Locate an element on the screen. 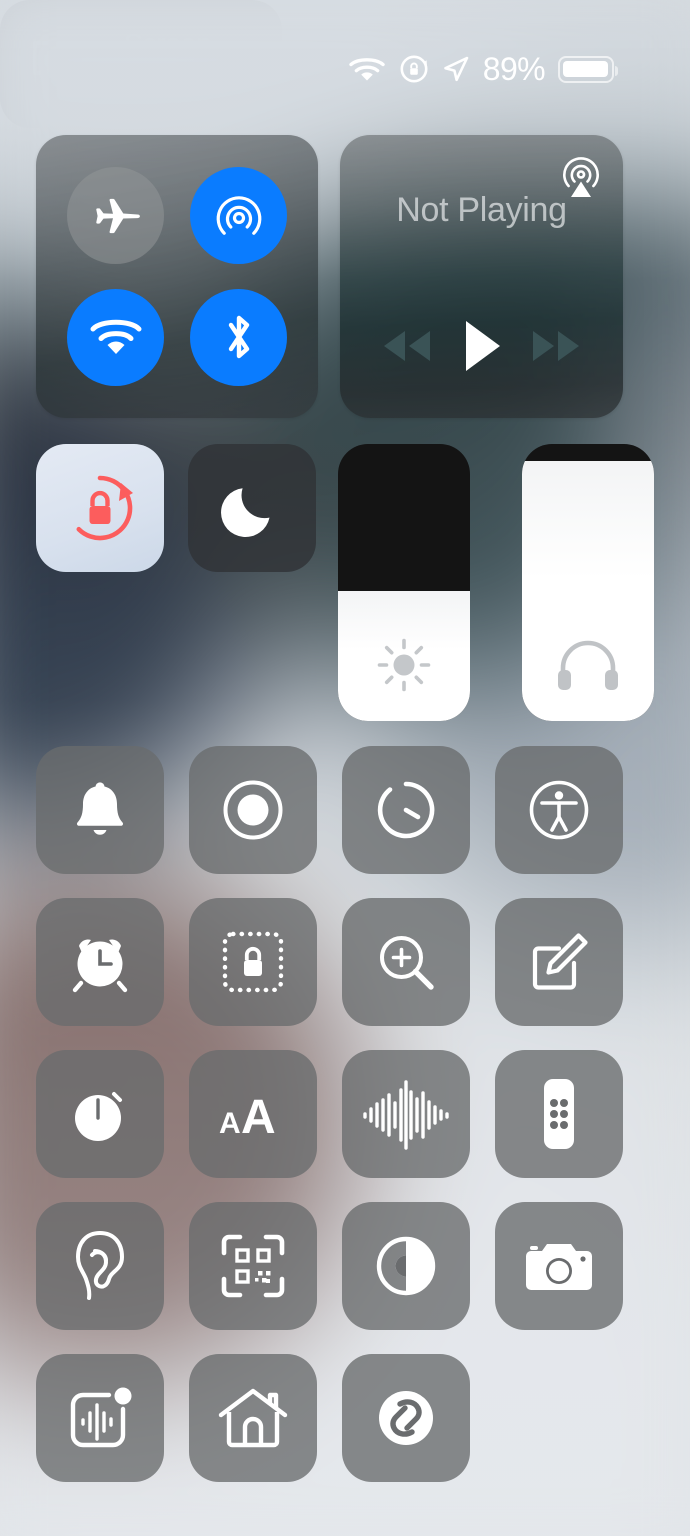 Image resolution: width=690 pixels, height=1536 pixels. remote-control-icon is located at coordinates (559, 1114).